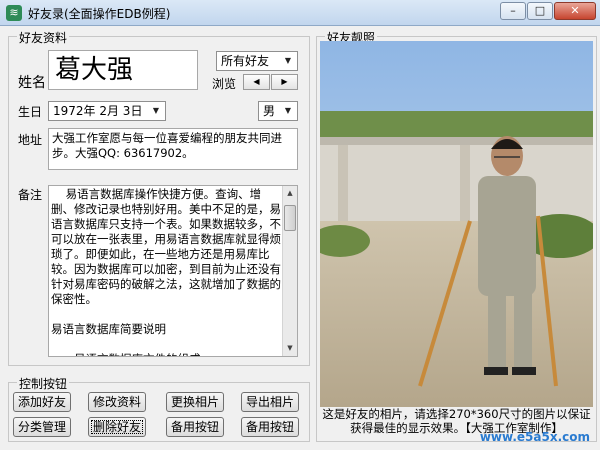 The width and height of the screenshot is (600, 450). Describe the element at coordinates (123, 70) in the screenshot. I see `name-field: 葛大强` at that location.